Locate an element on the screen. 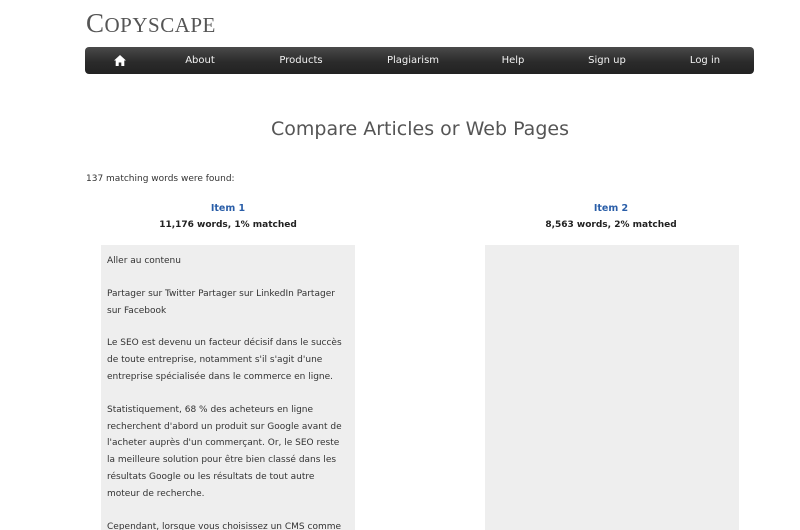  nav-plagiarism: Plagiarism is located at coordinates (413, 60).